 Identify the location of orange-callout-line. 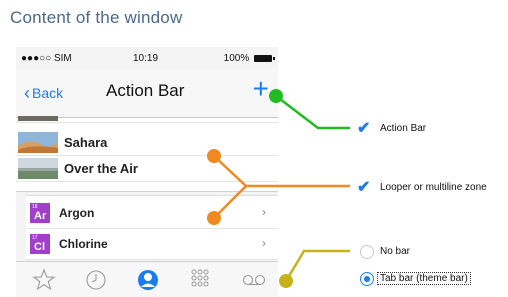
(281, 171).